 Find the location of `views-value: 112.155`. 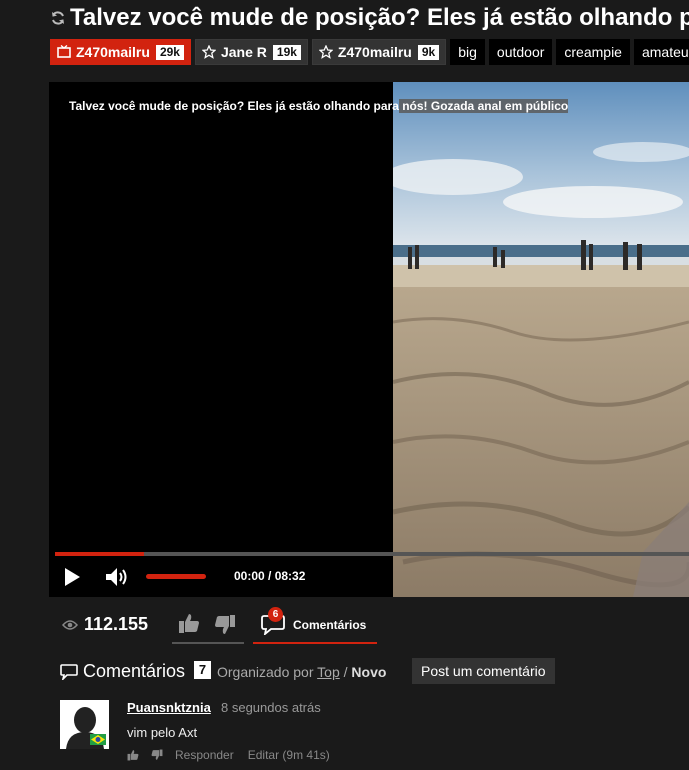

views-value: 112.155 is located at coordinates (116, 624).